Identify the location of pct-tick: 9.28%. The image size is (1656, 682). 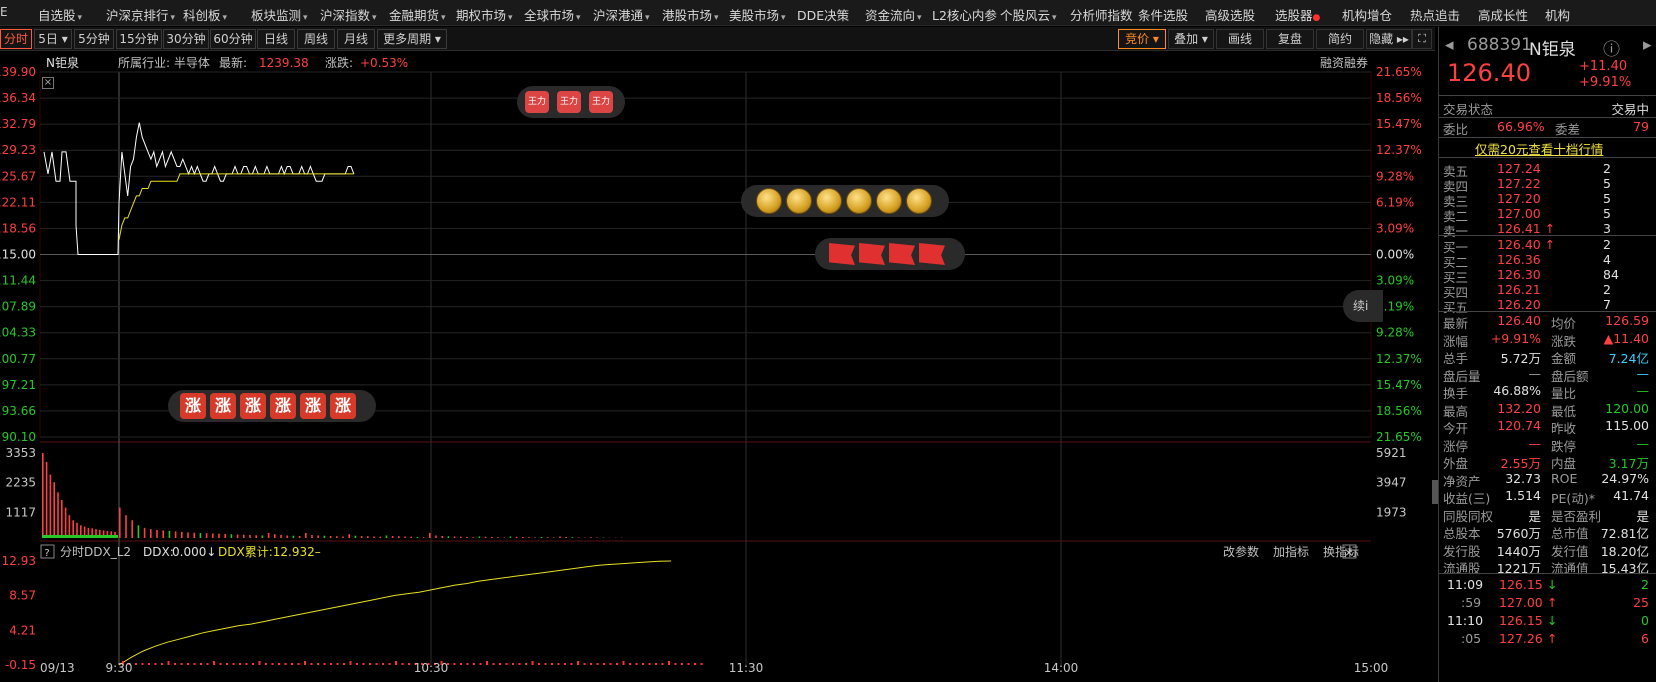
(1395, 333).